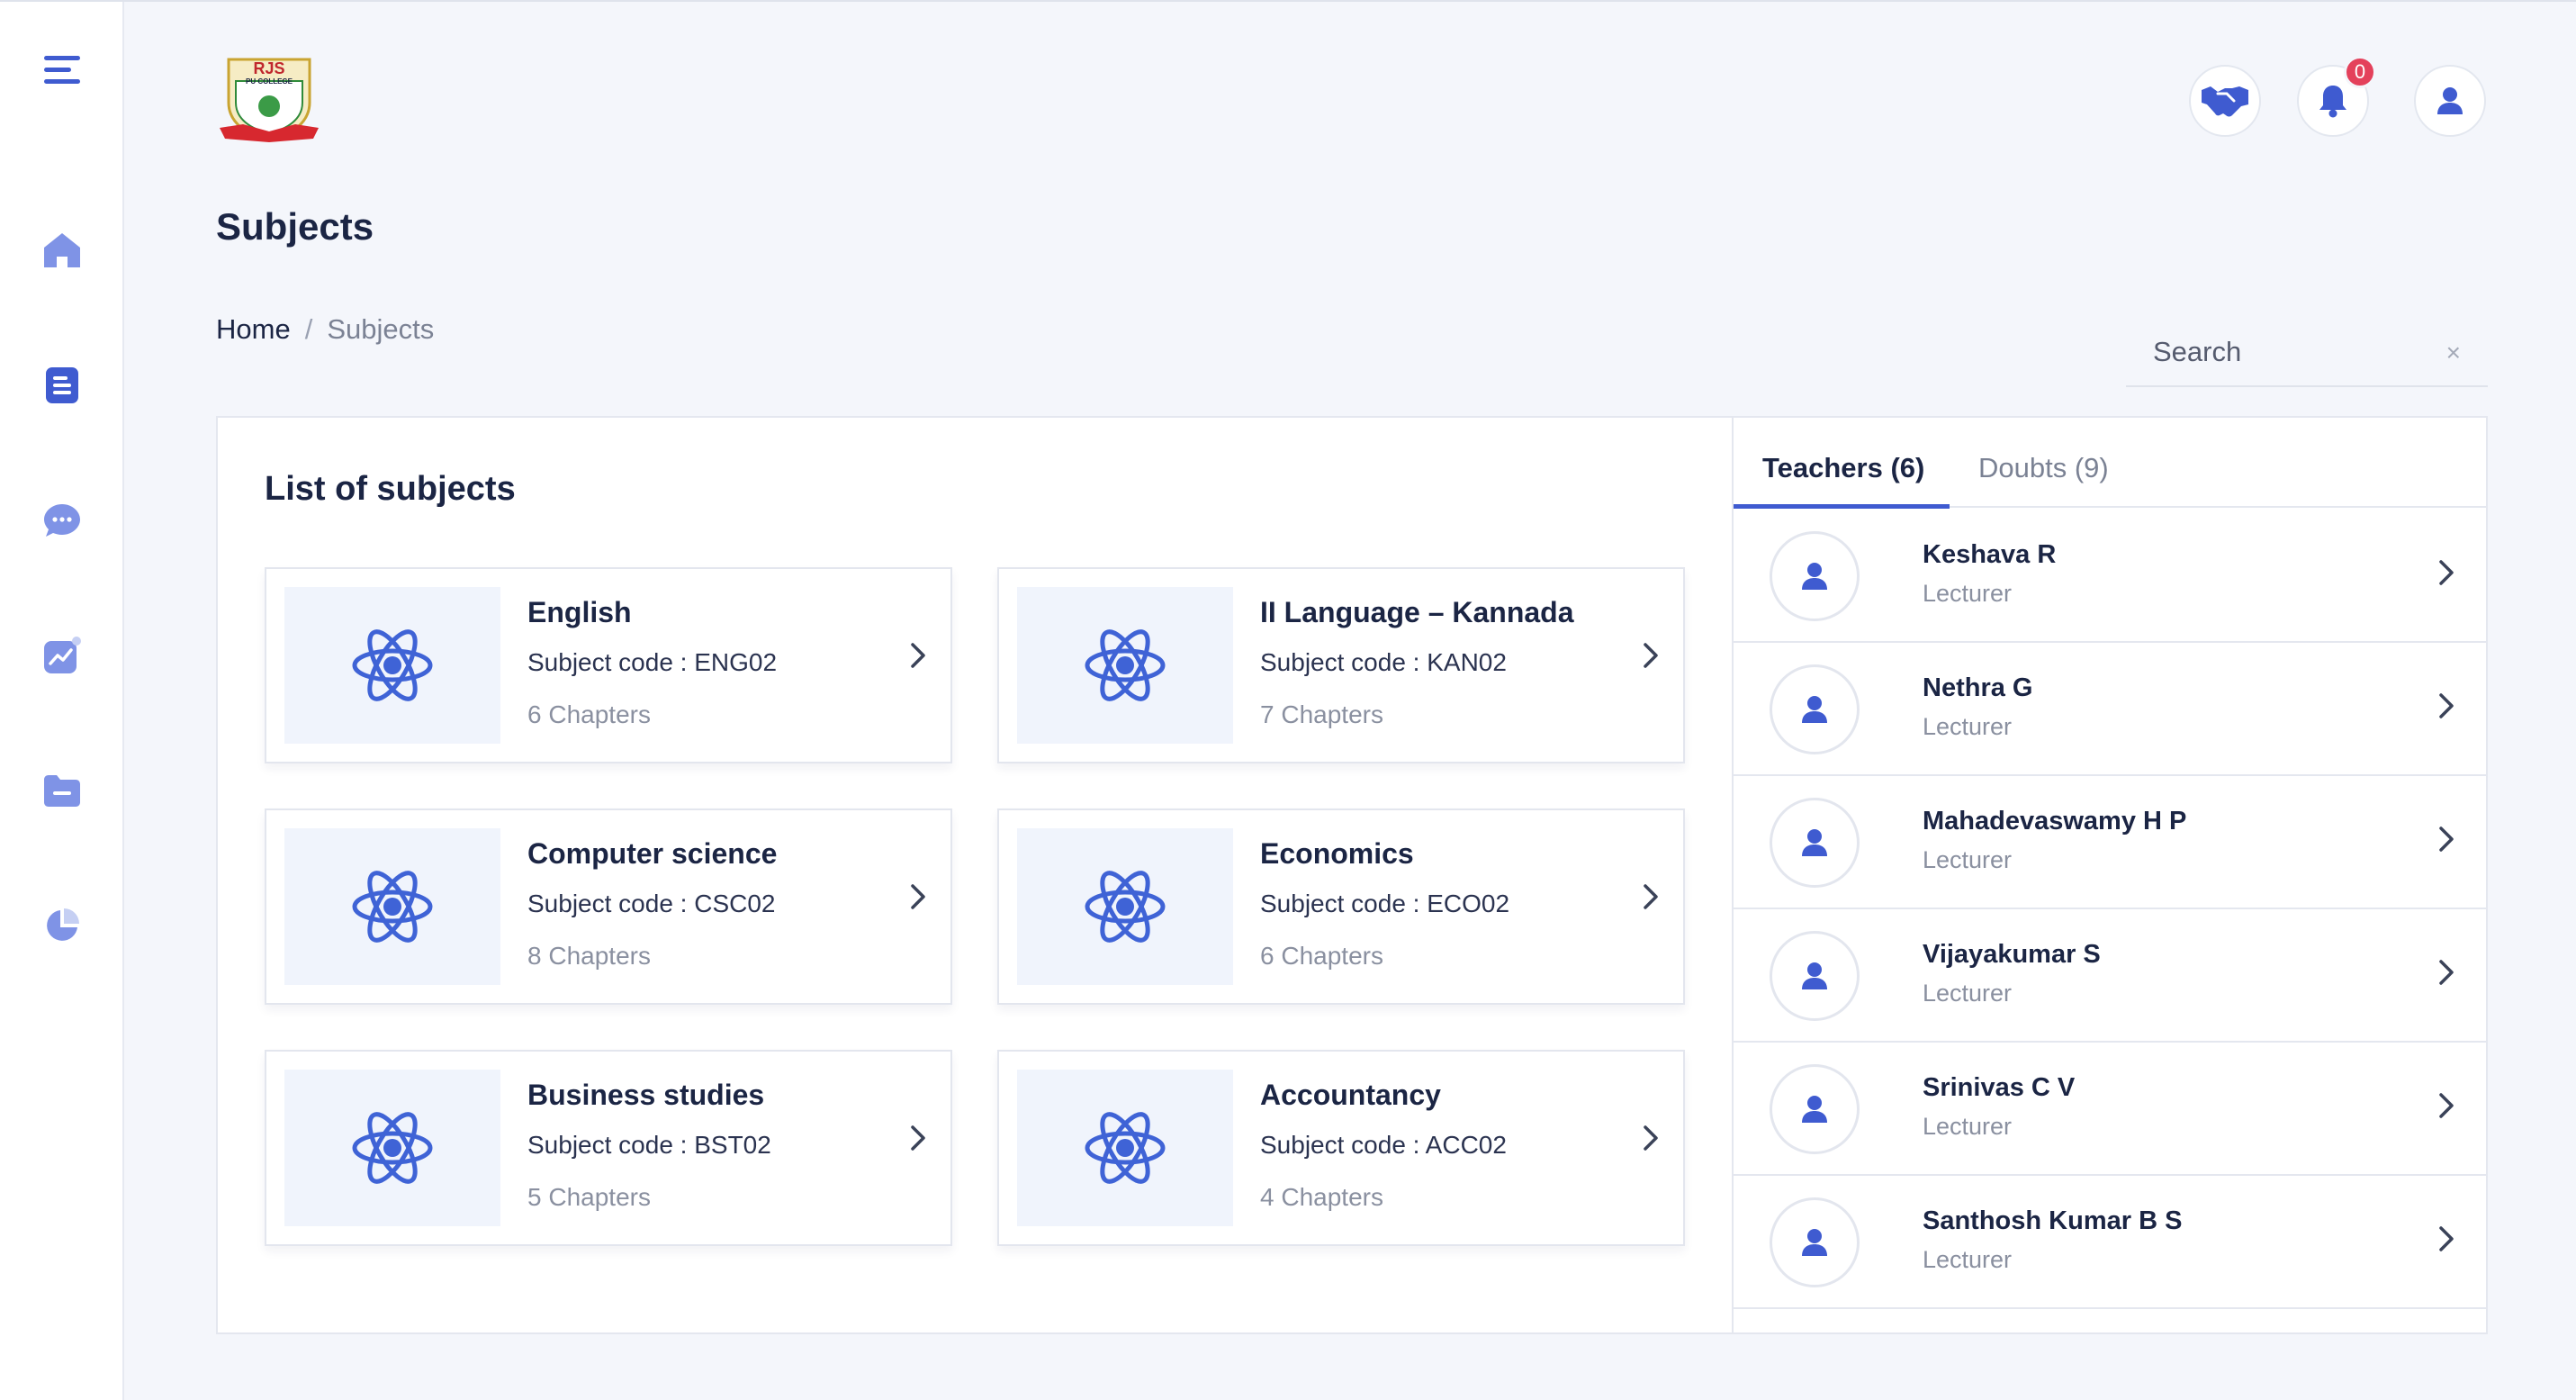 This screenshot has width=2576, height=1400. I want to click on teacher-name: Vijayakumar S, so click(2012, 955).